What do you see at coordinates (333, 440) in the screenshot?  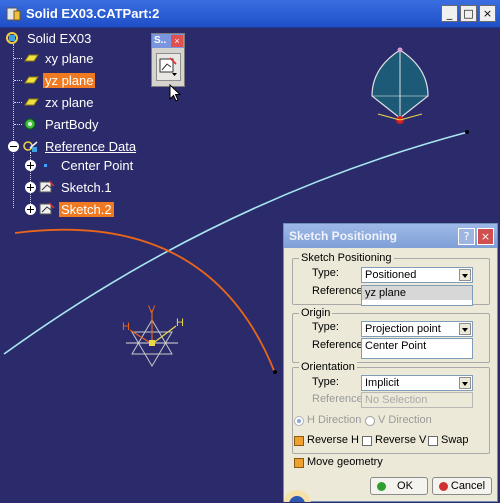 I see `reverse-h-label: Reverse H` at bounding box center [333, 440].